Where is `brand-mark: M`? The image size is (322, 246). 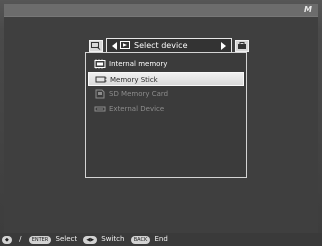 brand-mark: M is located at coordinates (308, 9).